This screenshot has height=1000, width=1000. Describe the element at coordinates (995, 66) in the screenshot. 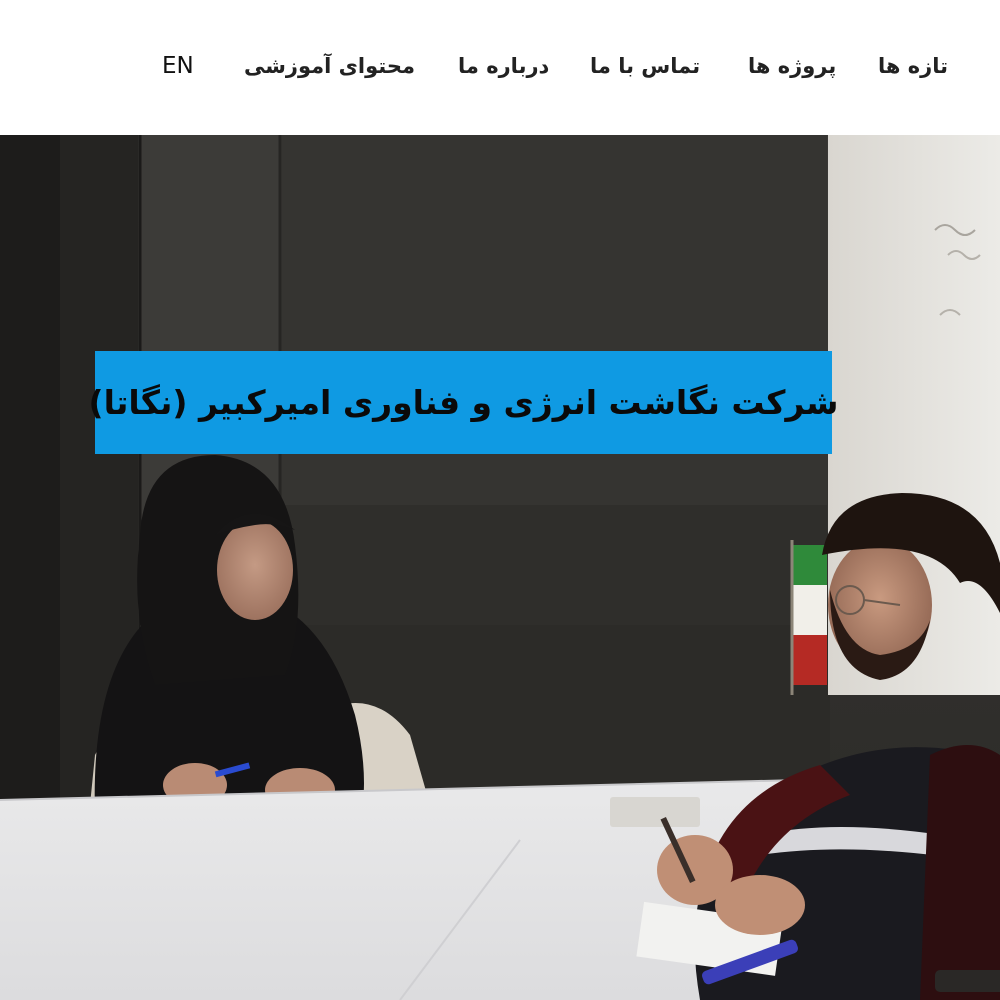

I see `nav-item-cut-off: ـ` at that location.